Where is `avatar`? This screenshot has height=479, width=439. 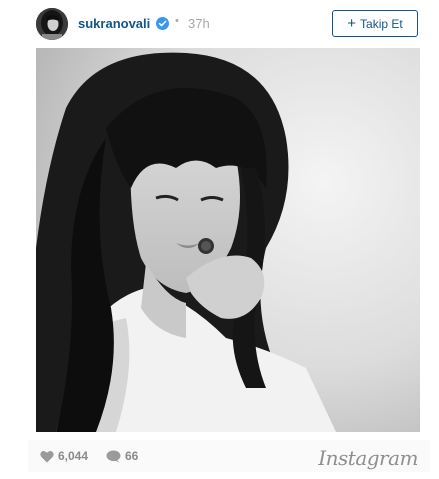 avatar is located at coordinates (52, 24).